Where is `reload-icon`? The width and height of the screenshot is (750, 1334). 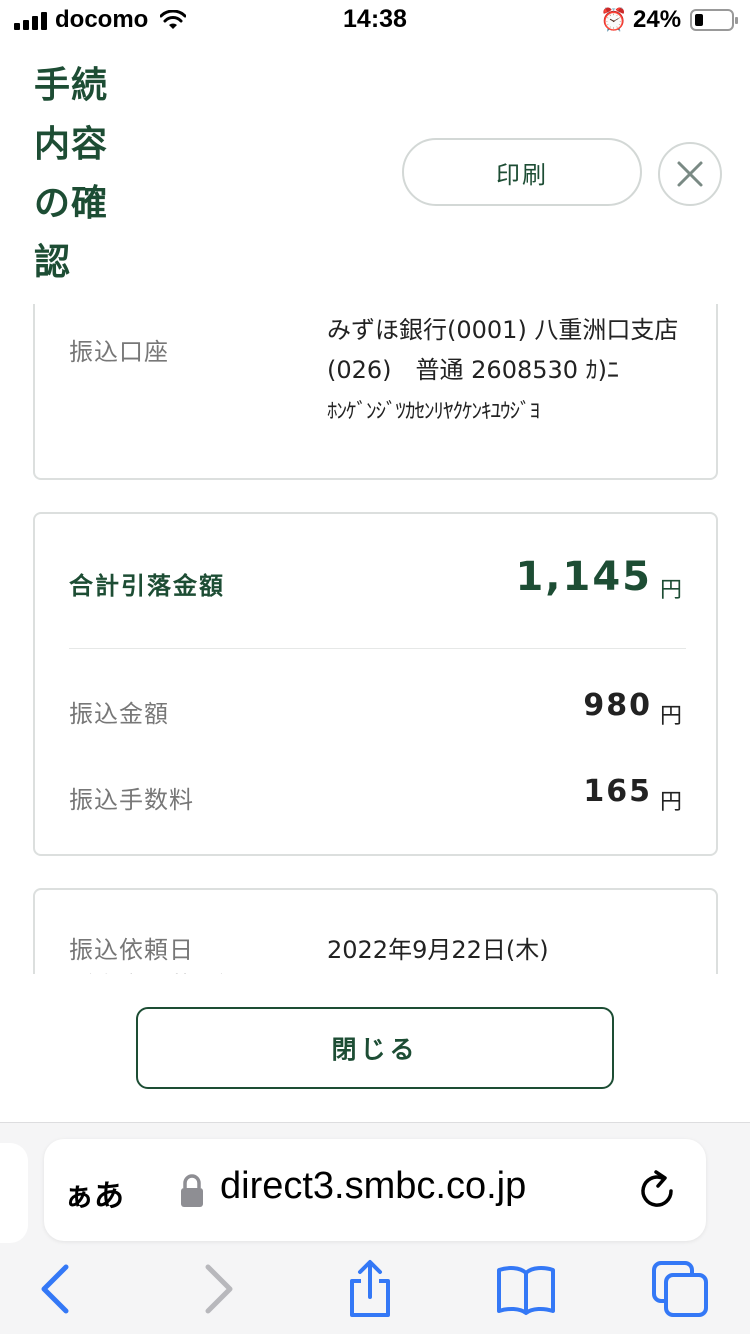 reload-icon is located at coordinates (657, 1190).